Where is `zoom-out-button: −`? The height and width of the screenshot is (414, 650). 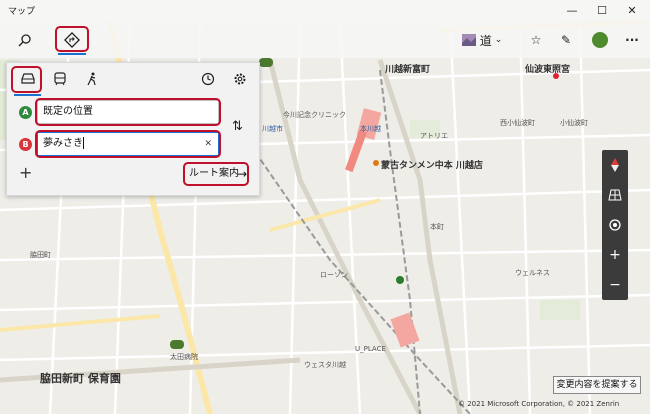
zoom-out-button: − is located at coordinates (615, 285).